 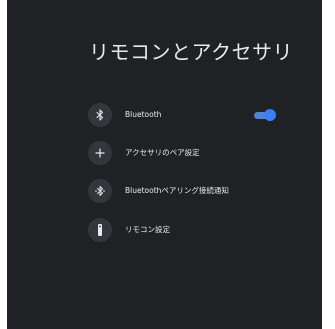 I want to click on setting-label: リモコン設定, so click(x=147, y=229).